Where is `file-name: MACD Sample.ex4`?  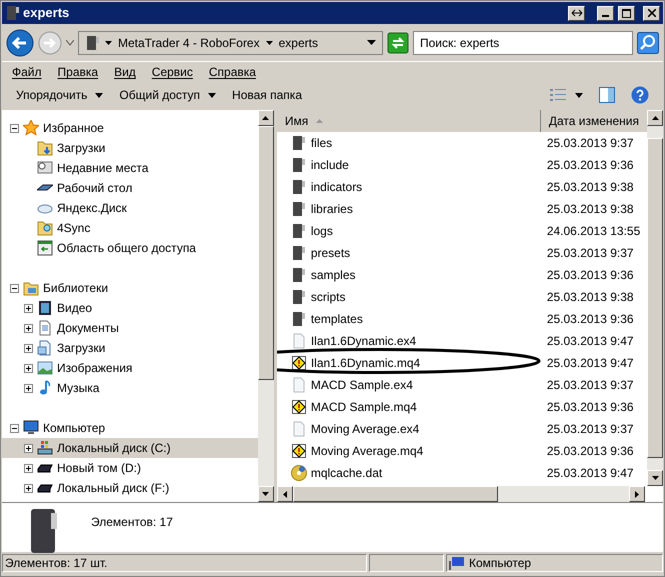 file-name: MACD Sample.ex4 is located at coordinates (361, 385).